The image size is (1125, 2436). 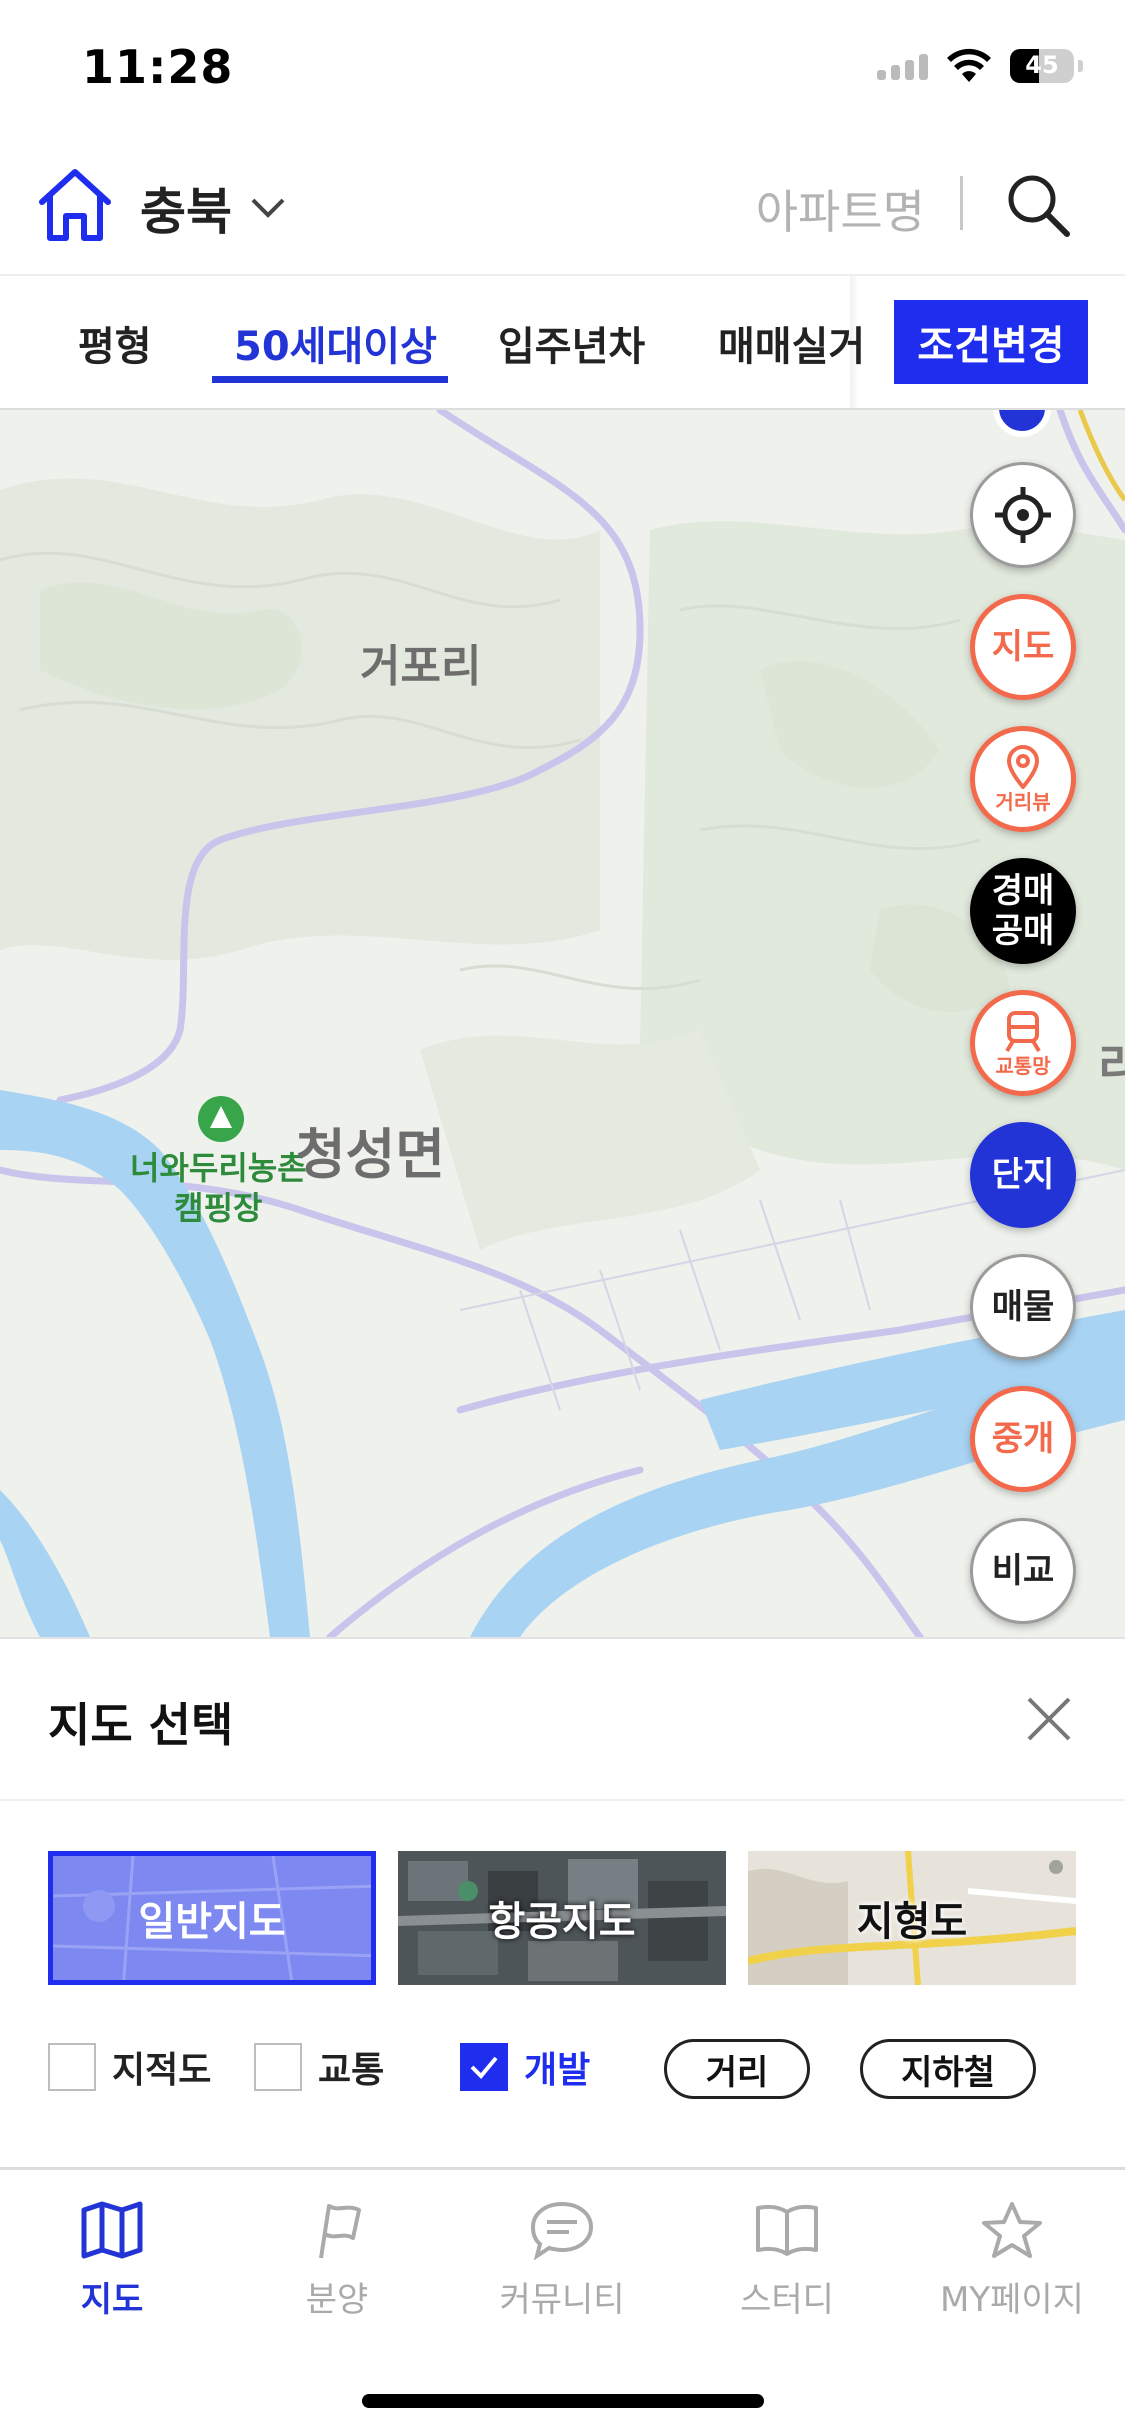 I want to click on map-type-general: 일반지도, so click(x=212, y=1918).